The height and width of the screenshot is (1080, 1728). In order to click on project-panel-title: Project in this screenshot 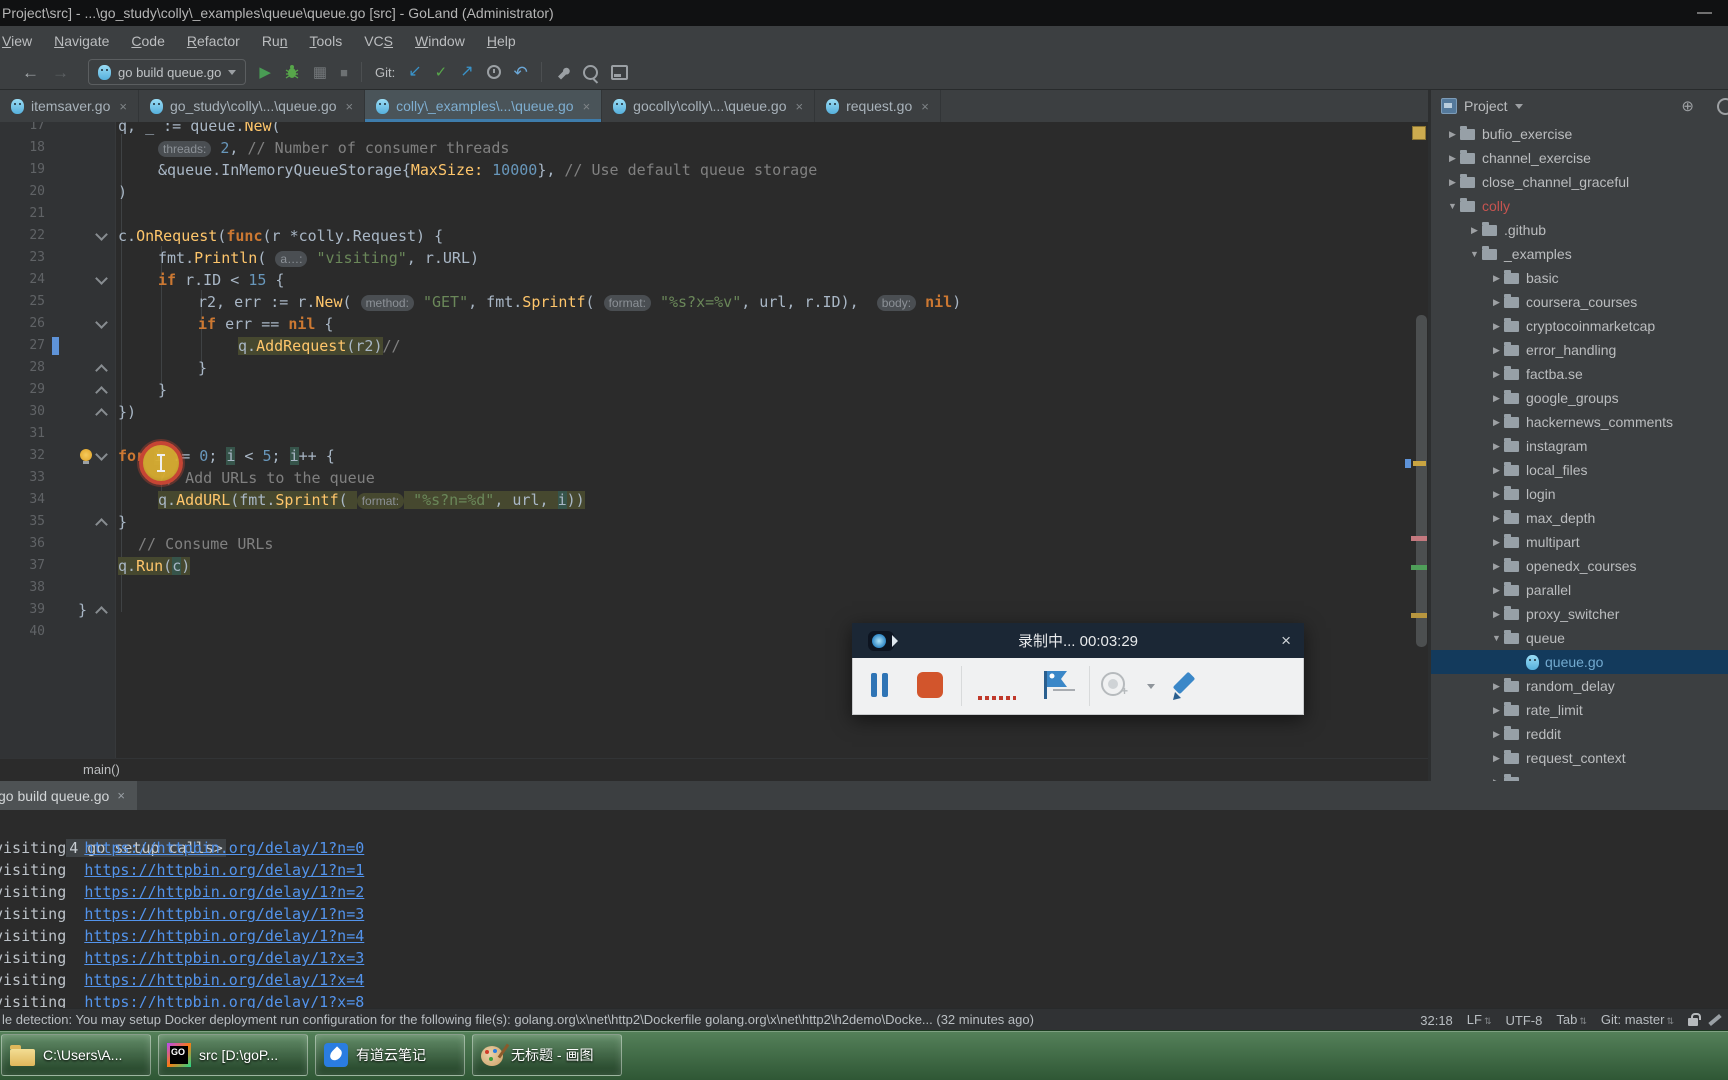, I will do `click(1486, 106)`.